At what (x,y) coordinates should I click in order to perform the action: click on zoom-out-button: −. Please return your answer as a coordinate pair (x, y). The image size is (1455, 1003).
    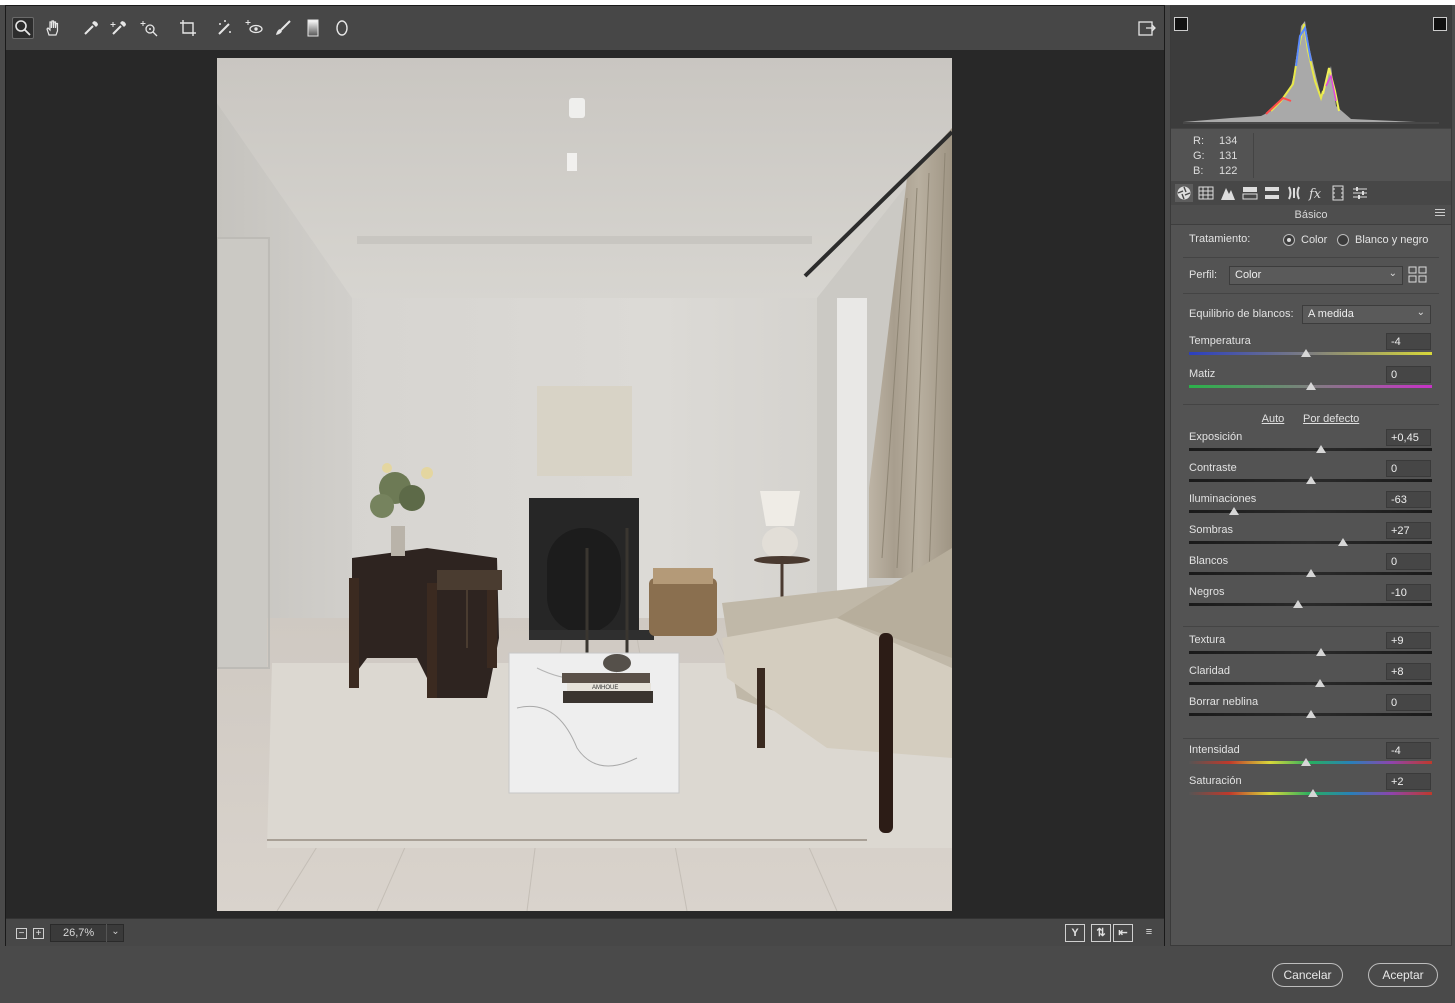
    Looking at the image, I should click on (21, 933).